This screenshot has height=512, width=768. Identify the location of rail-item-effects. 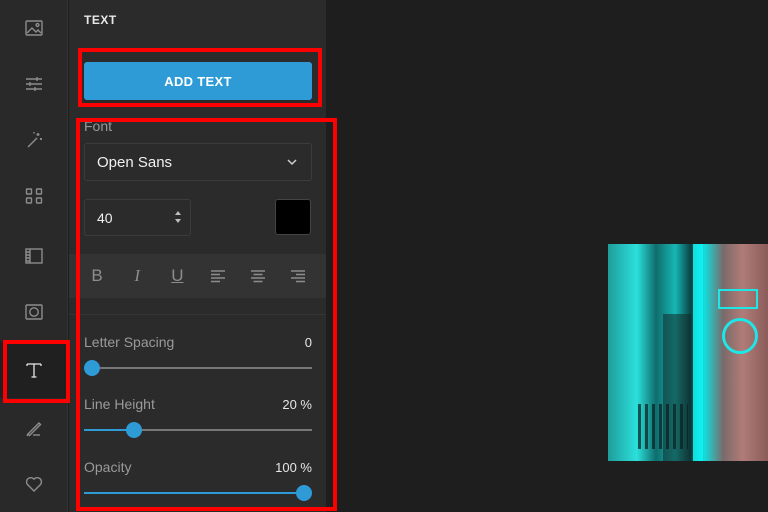
(34, 140).